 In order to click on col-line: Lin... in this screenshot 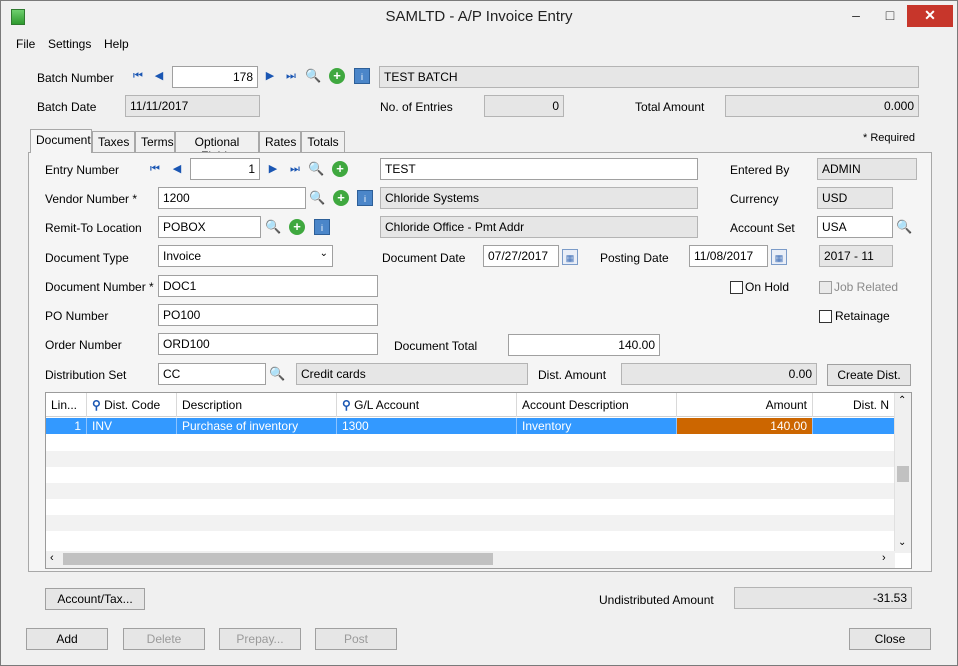, I will do `click(66, 405)`.